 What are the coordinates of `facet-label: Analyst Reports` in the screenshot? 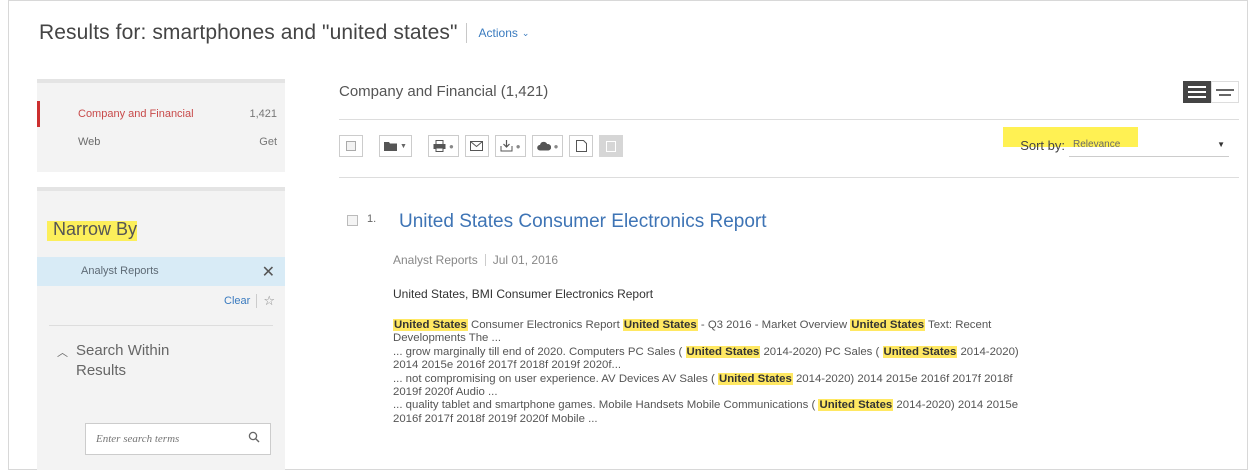 It's located at (120, 271).